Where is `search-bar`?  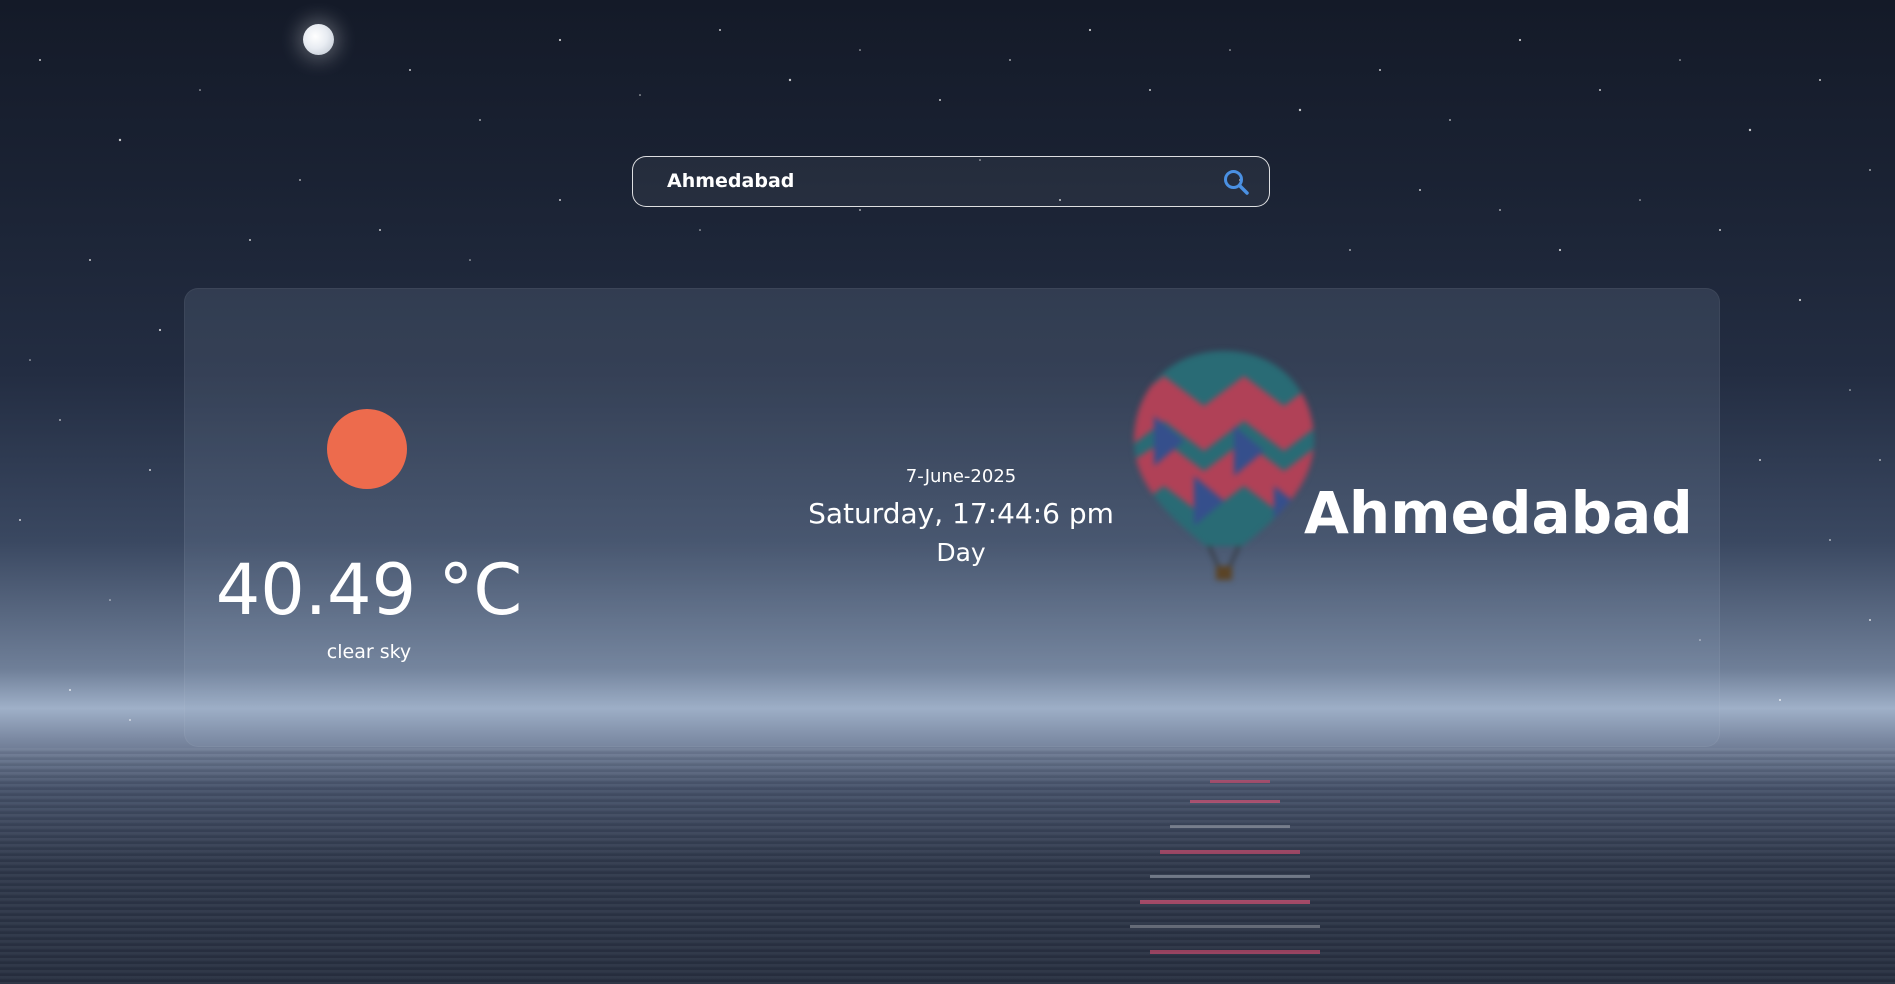
search-bar is located at coordinates (951, 181).